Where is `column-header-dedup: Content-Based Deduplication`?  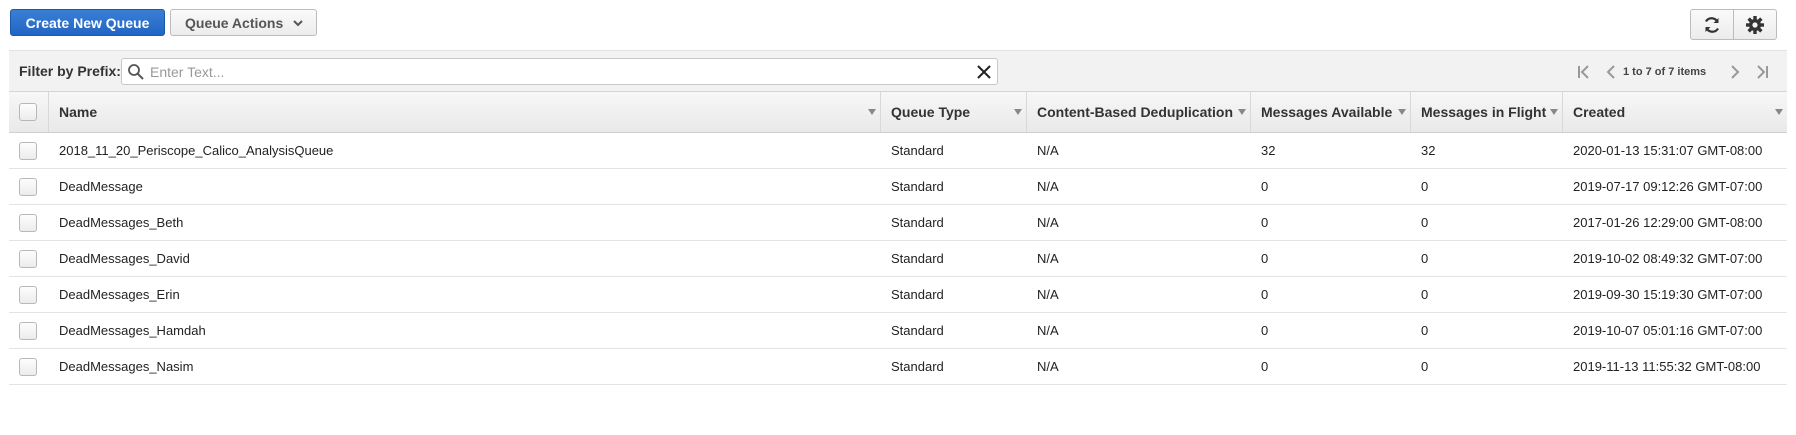 column-header-dedup: Content-Based Deduplication is located at coordinates (1139, 112).